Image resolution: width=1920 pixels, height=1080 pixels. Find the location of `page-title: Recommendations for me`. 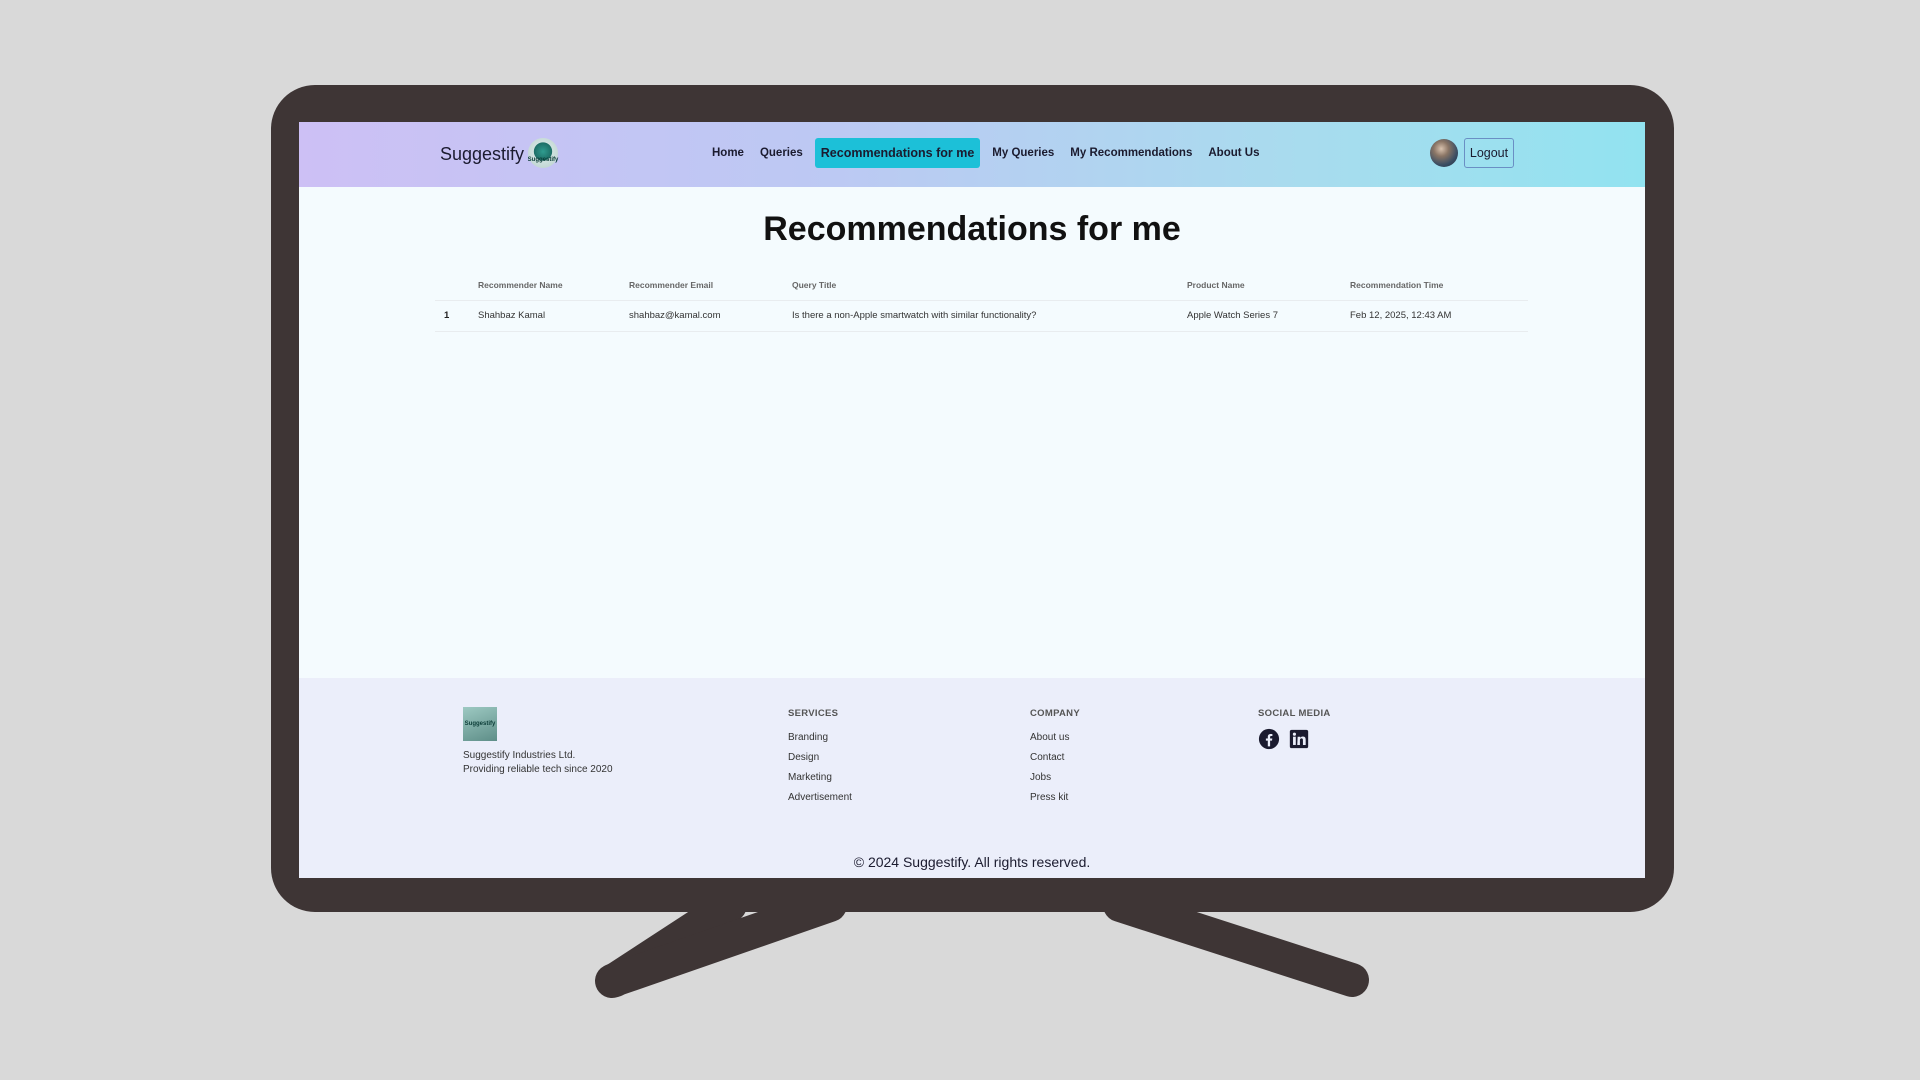

page-title: Recommendations for me is located at coordinates (972, 229).